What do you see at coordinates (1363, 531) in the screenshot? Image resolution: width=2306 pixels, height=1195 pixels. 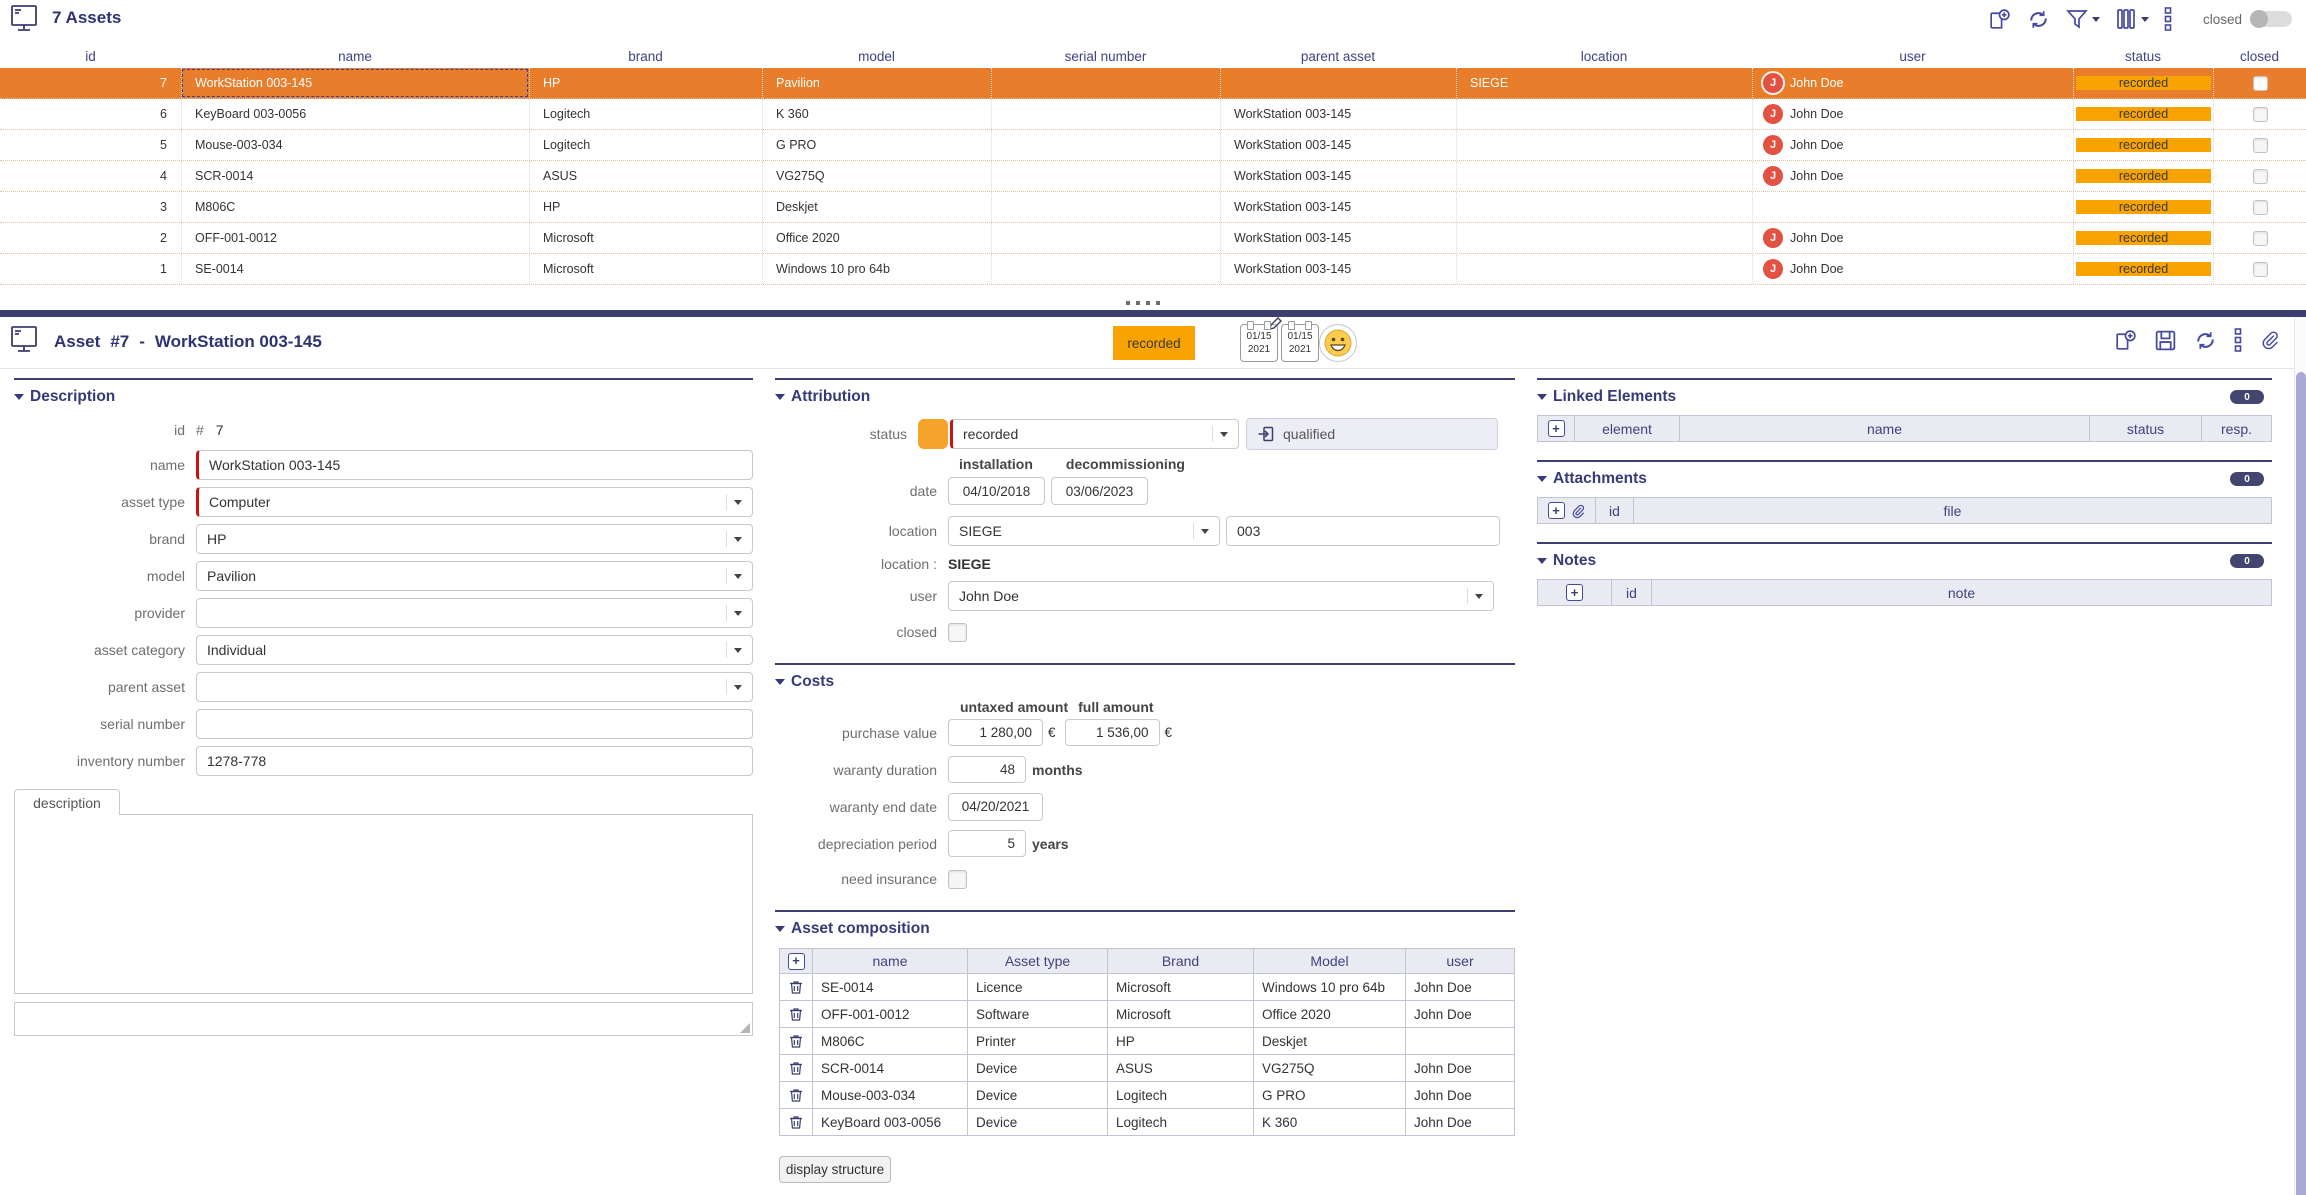 I see `location-unit-input: 003` at bounding box center [1363, 531].